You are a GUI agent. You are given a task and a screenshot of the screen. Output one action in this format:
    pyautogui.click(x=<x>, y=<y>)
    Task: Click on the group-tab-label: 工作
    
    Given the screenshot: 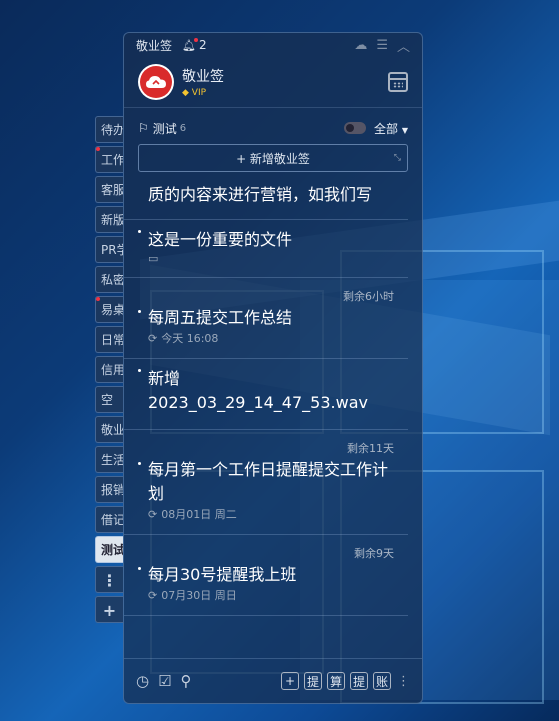 What is the action you would take?
    pyautogui.click(x=112, y=160)
    